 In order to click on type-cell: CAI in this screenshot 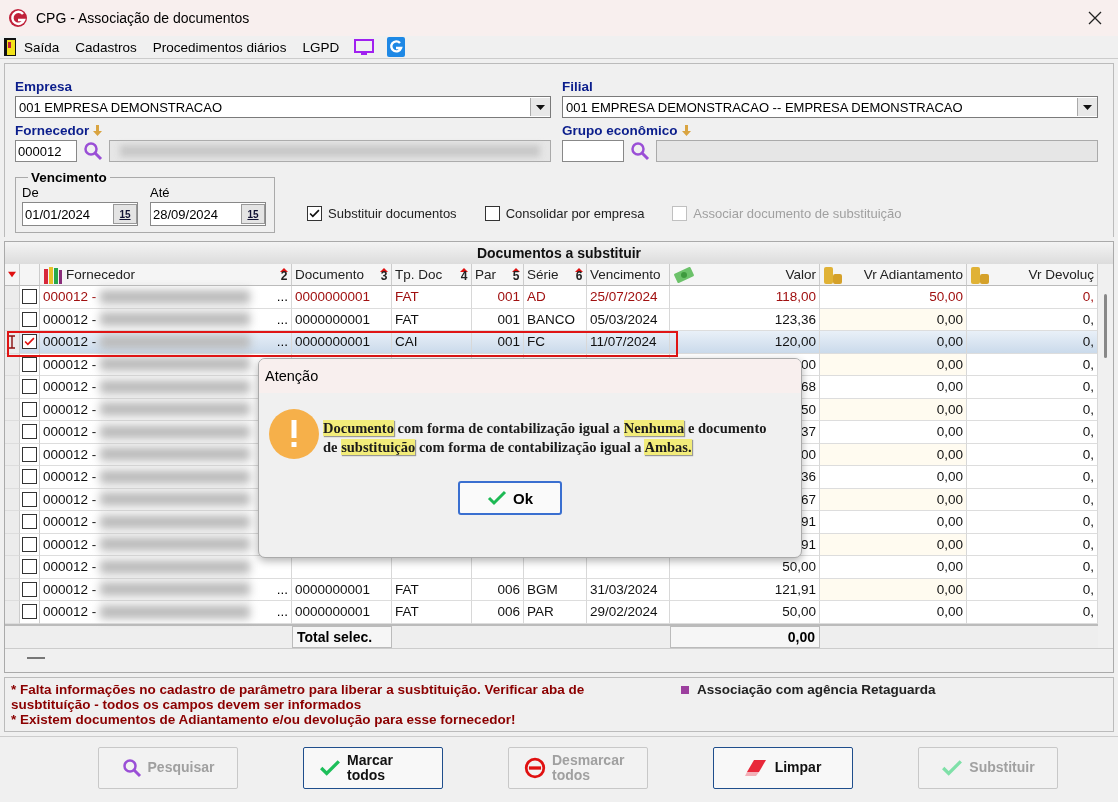, I will do `click(432, 342)`.